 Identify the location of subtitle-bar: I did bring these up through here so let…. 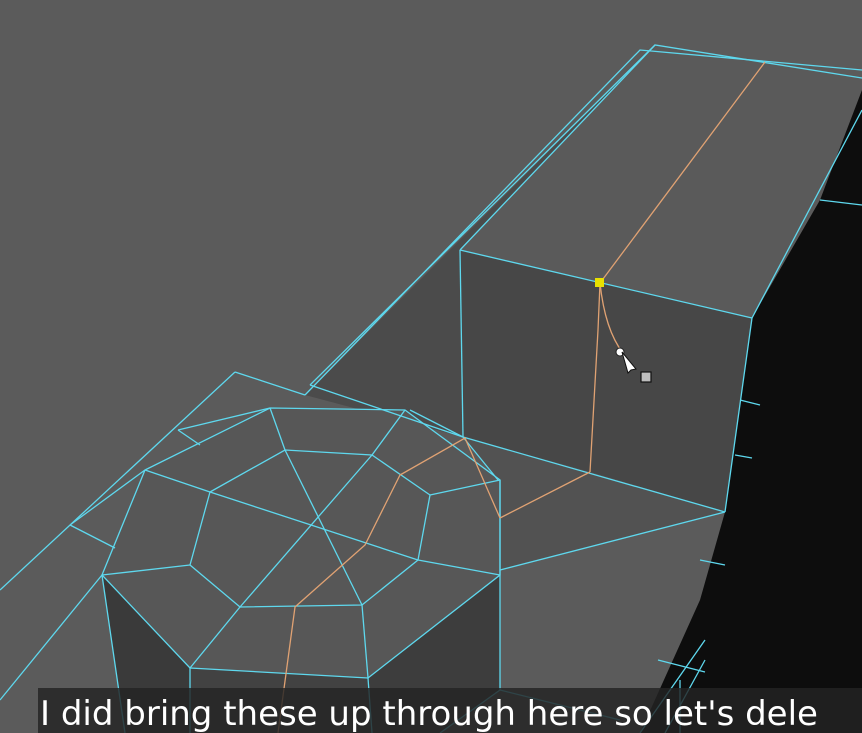
(450, 710).